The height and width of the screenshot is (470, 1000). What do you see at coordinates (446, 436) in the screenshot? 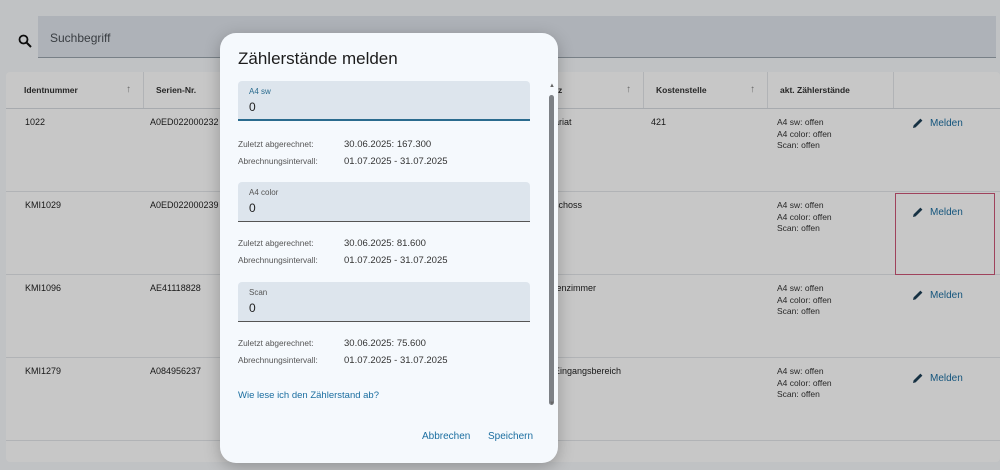
I see `cancel-button: Abbrechen` at bounding box center [446, 436].